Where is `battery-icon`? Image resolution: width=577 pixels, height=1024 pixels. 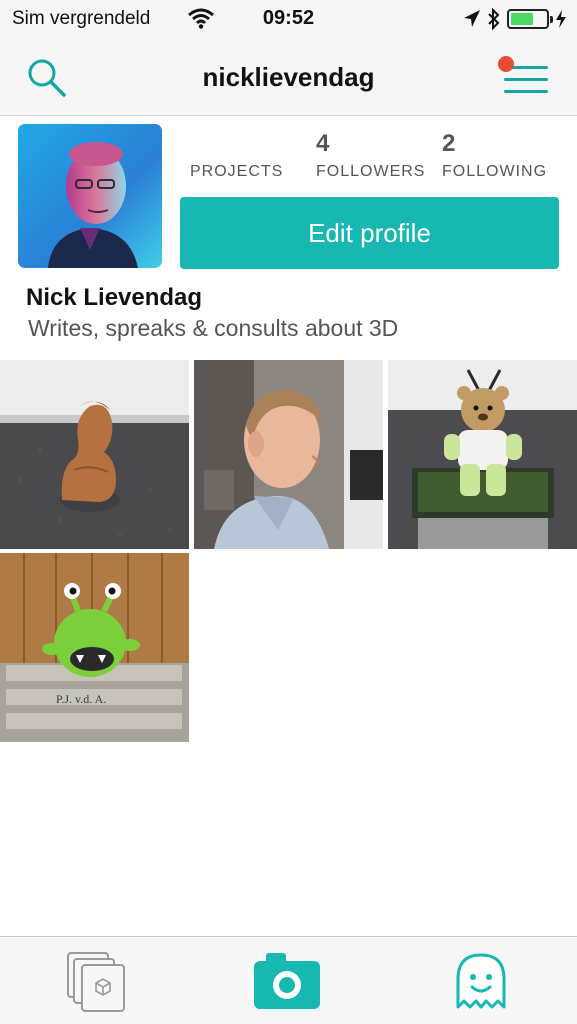
battery-icon is located at coordinates (530, 19).